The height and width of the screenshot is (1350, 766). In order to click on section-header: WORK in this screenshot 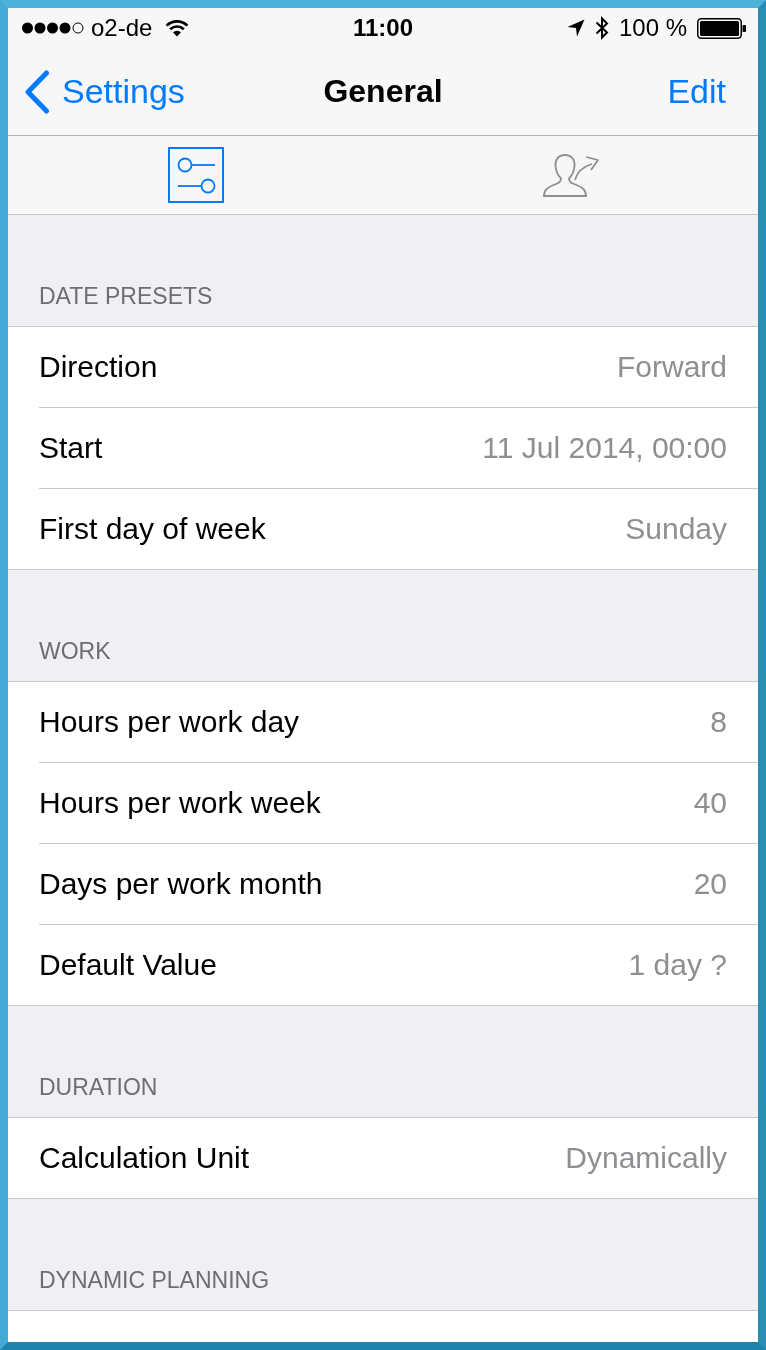, I will do `click(75, 651)`.